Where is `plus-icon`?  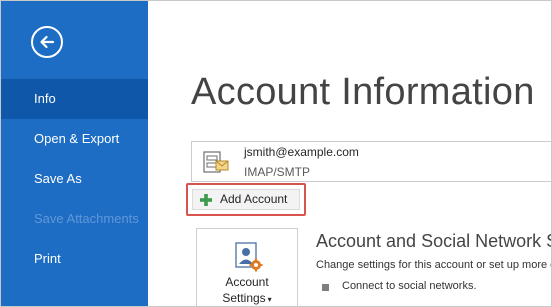
plus-icon is located at coordinates (206, 200).